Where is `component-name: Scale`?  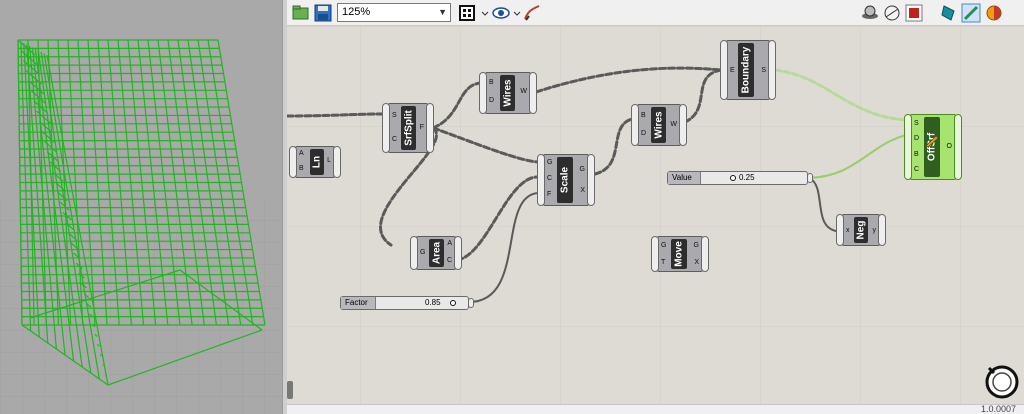 component-name: Scale is located at coordinates (565, 180).